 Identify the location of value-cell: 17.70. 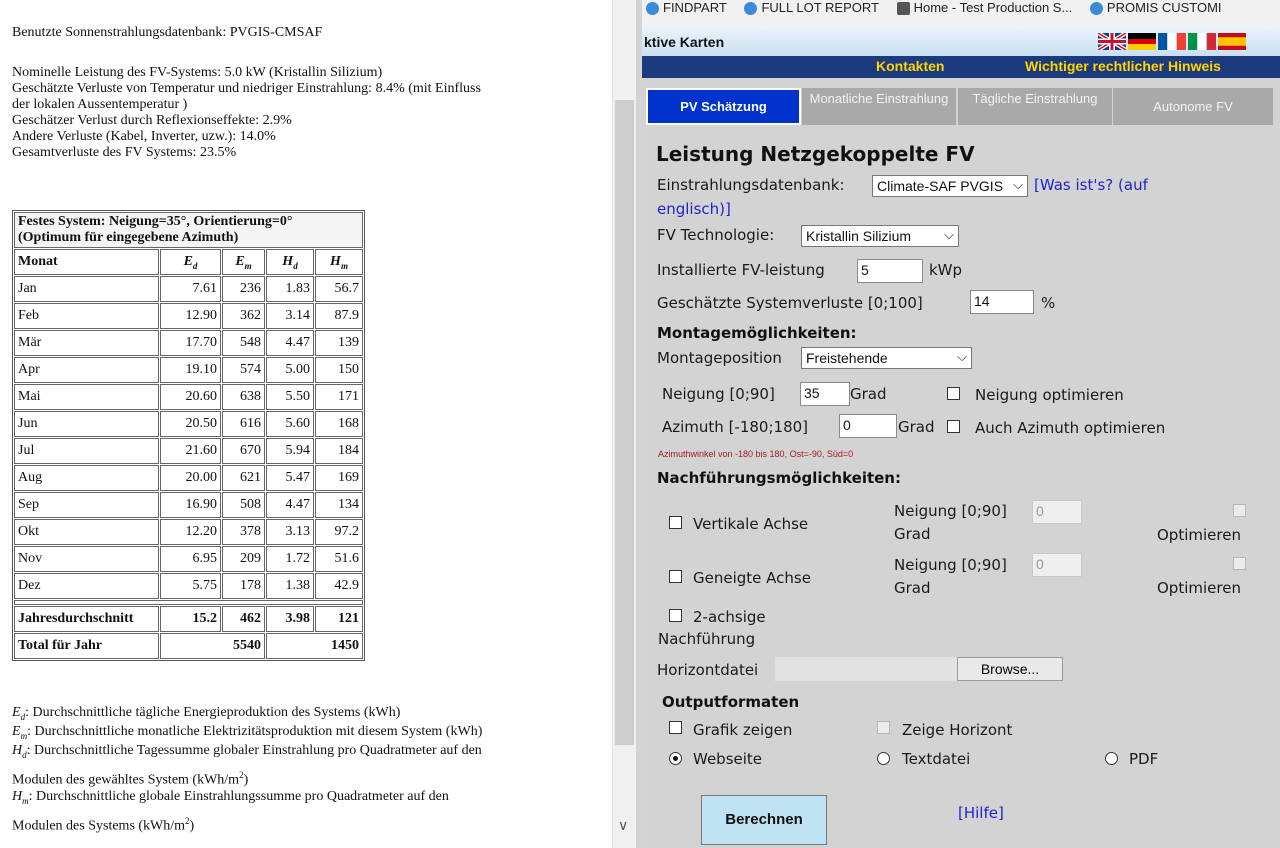
(190, 343).